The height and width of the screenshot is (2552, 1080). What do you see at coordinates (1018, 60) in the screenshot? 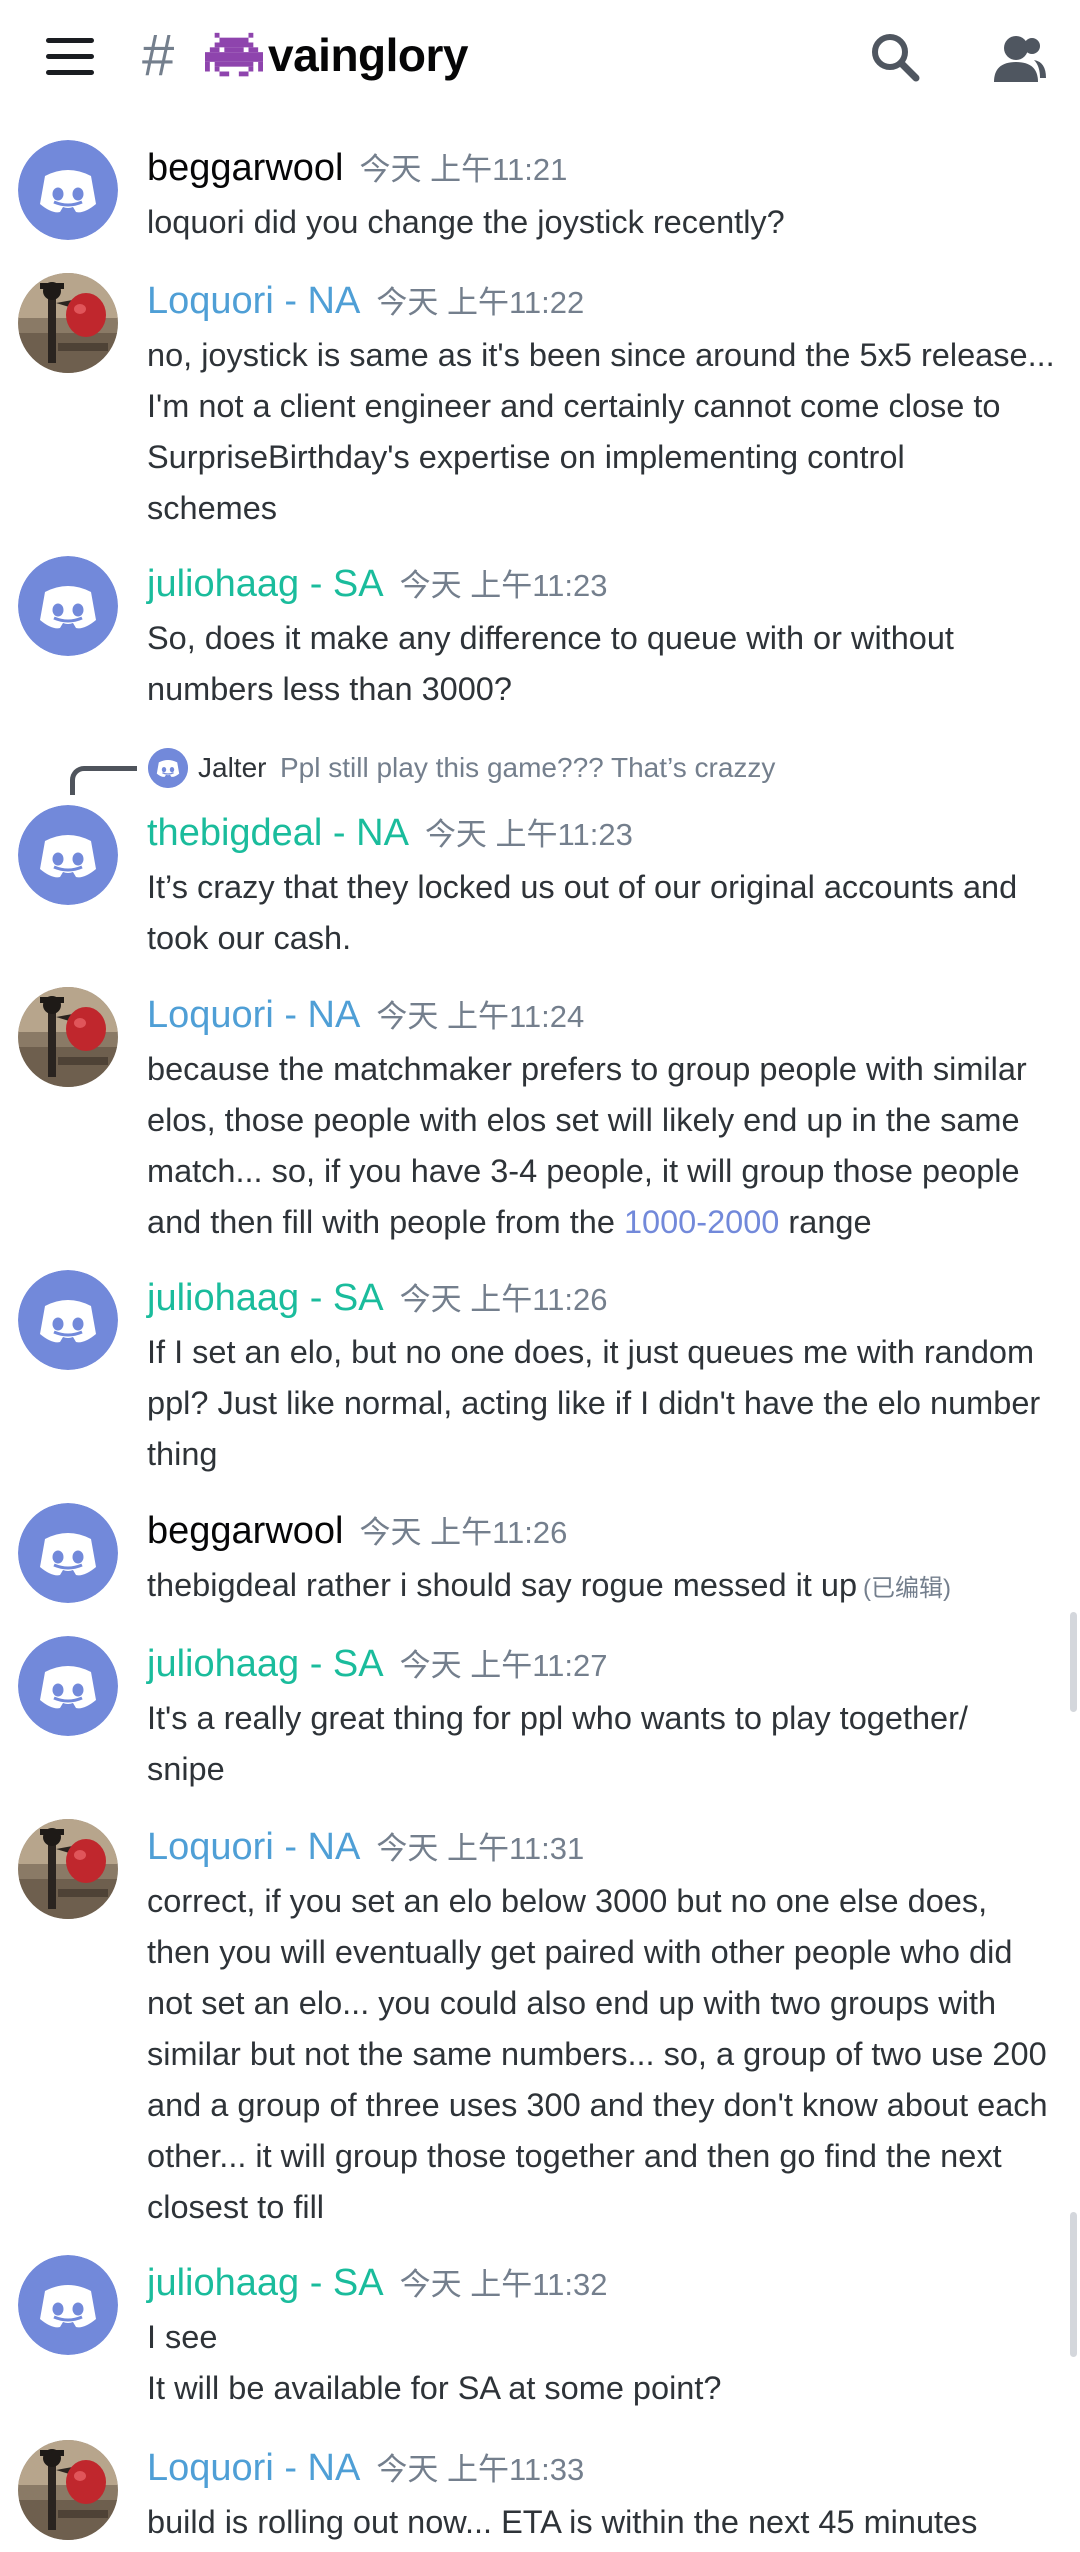
I see `members-icon` at bounding box center [1018, 60].